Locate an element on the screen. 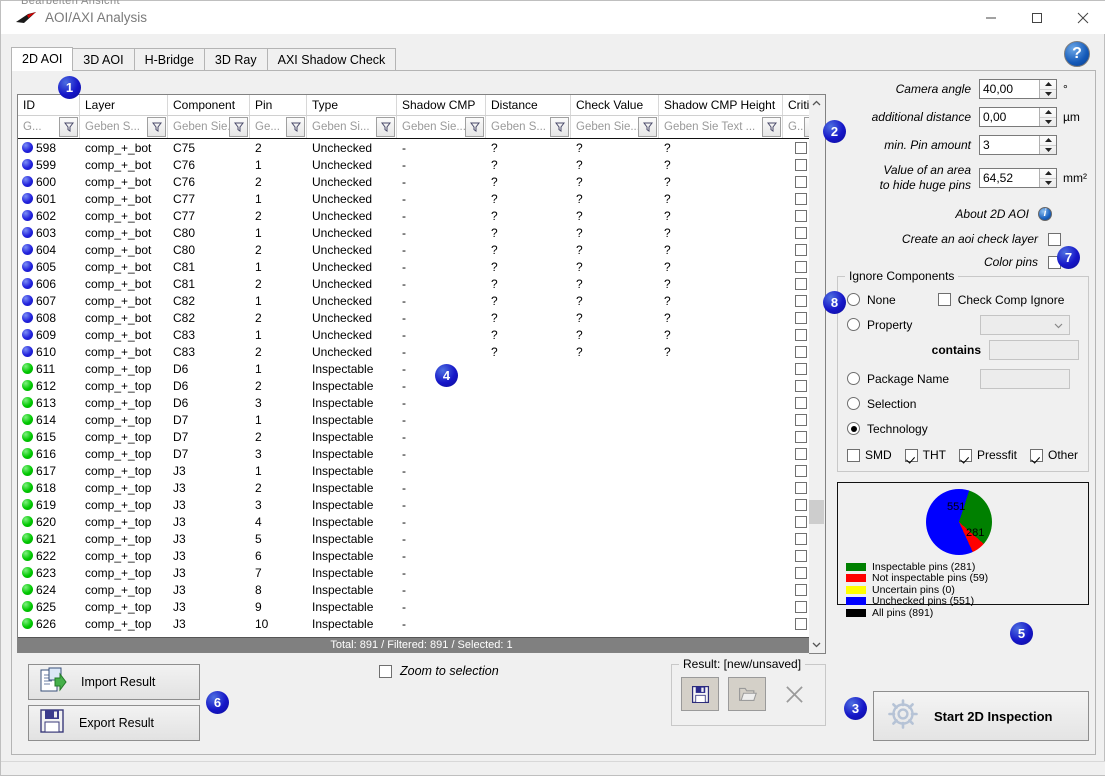 The image size is (1105, 776). scrollbar-thumb is located at coordinates (816, 512).